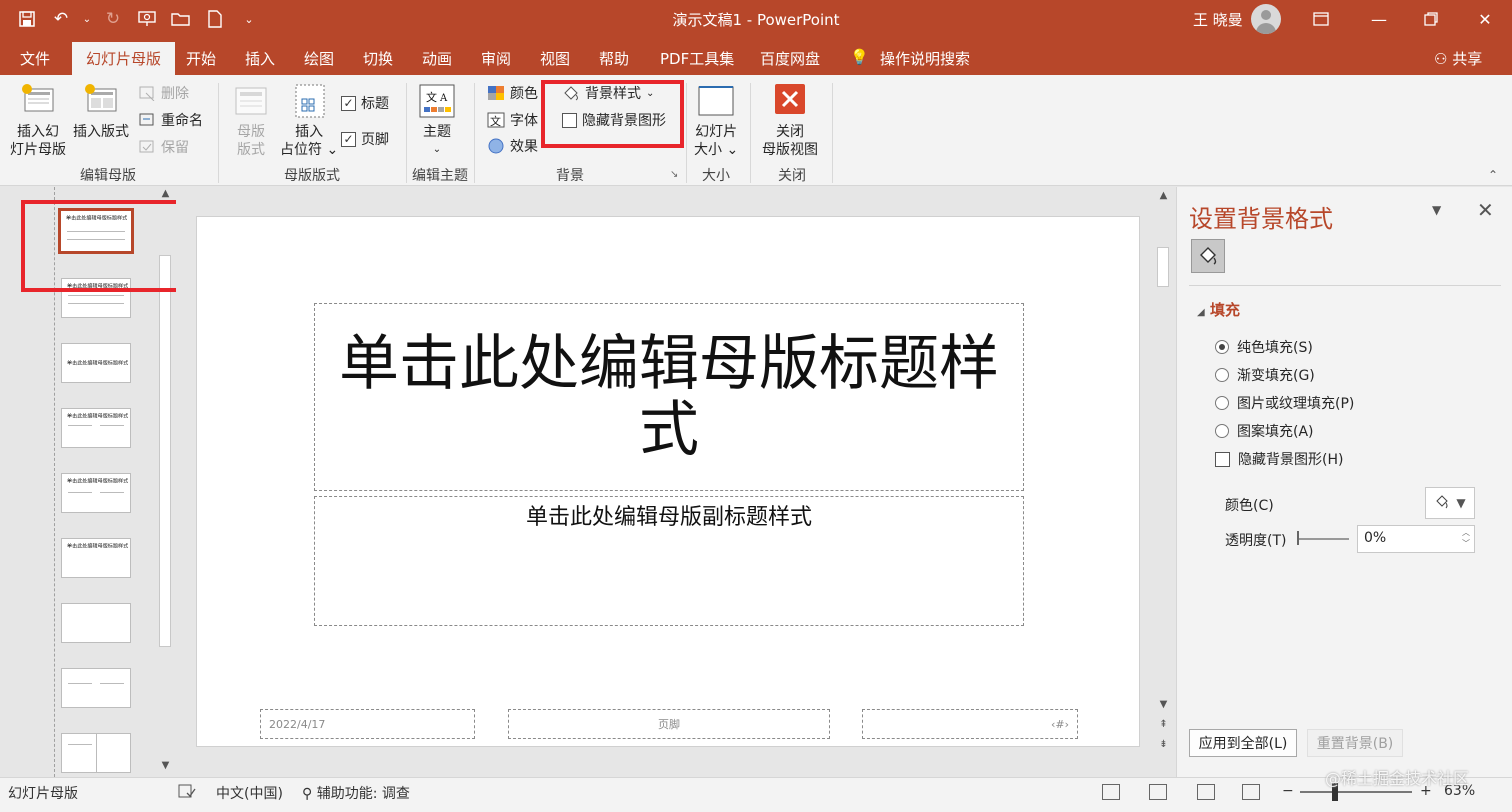 The image size is (1512, 812). What do you see at coordinates (555, 58) in the screenshot?
I see `tab-view: 视图` at bounding box center [555, 58].